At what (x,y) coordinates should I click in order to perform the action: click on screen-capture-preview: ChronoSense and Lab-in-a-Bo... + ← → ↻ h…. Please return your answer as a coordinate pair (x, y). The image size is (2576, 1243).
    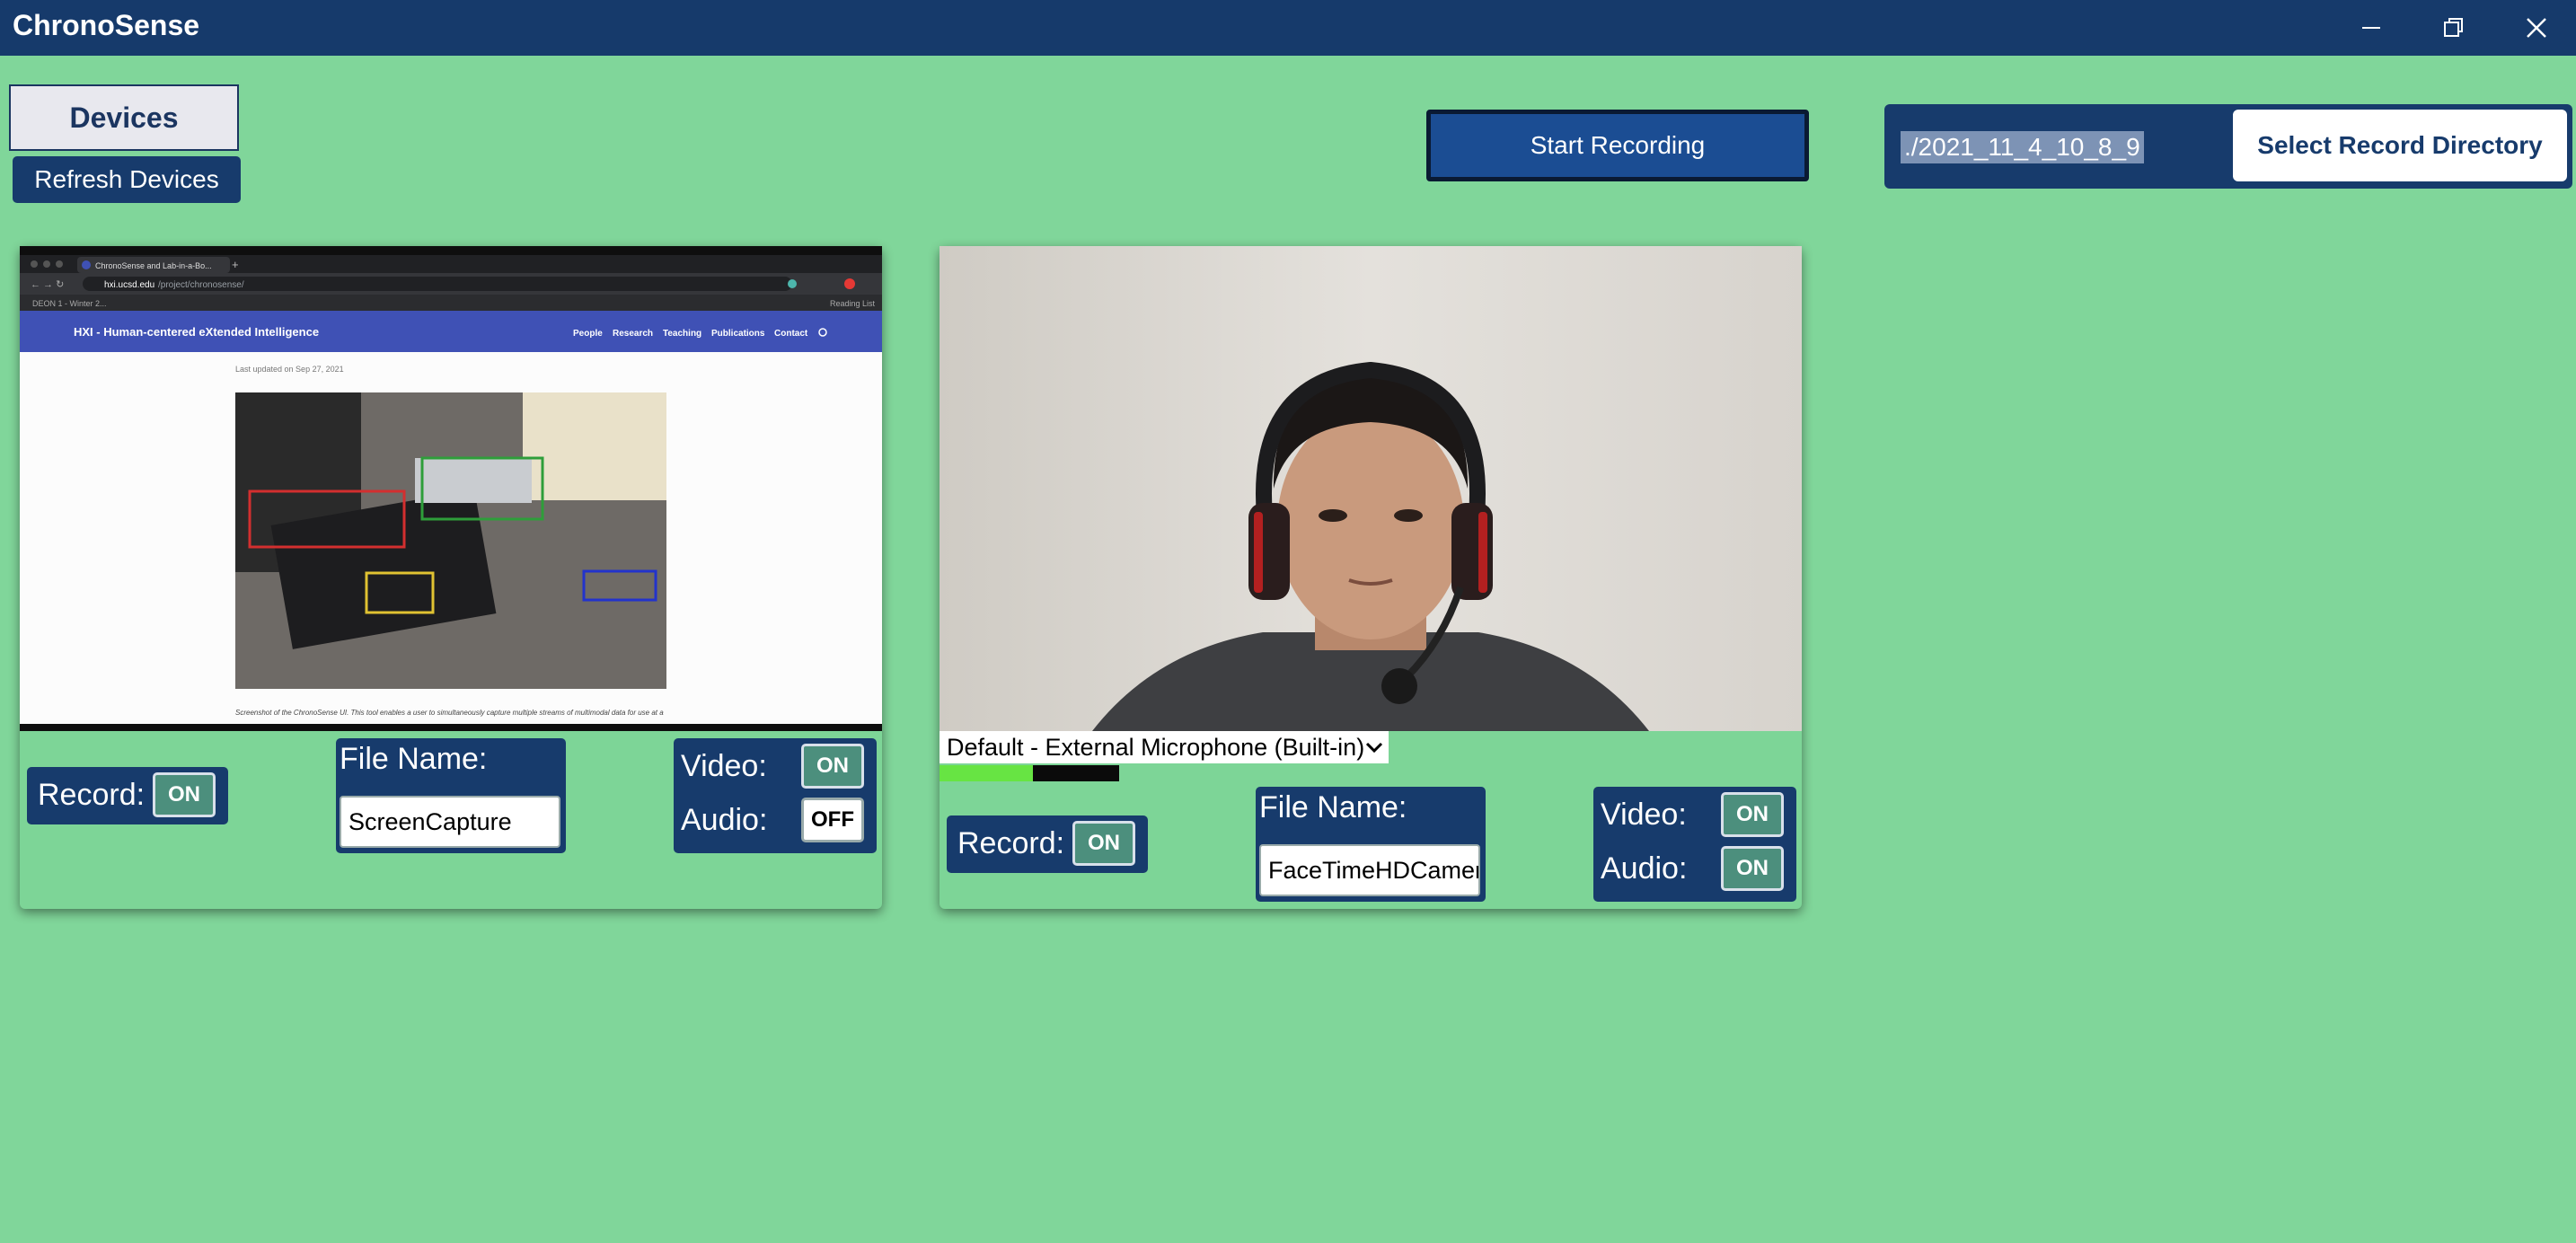
    Looking at the image, I should click on (451, 488).